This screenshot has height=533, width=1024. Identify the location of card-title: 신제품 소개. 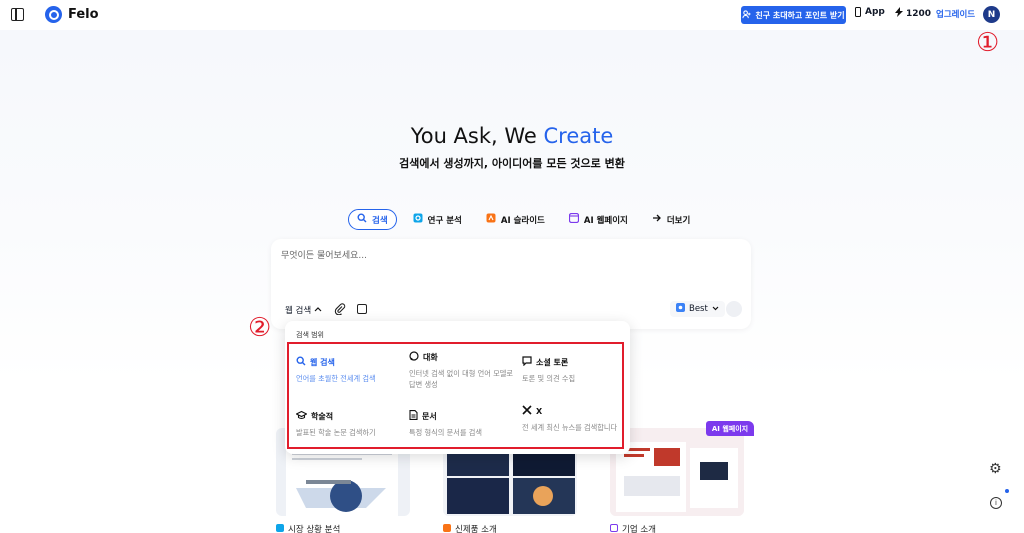
(476, 529).